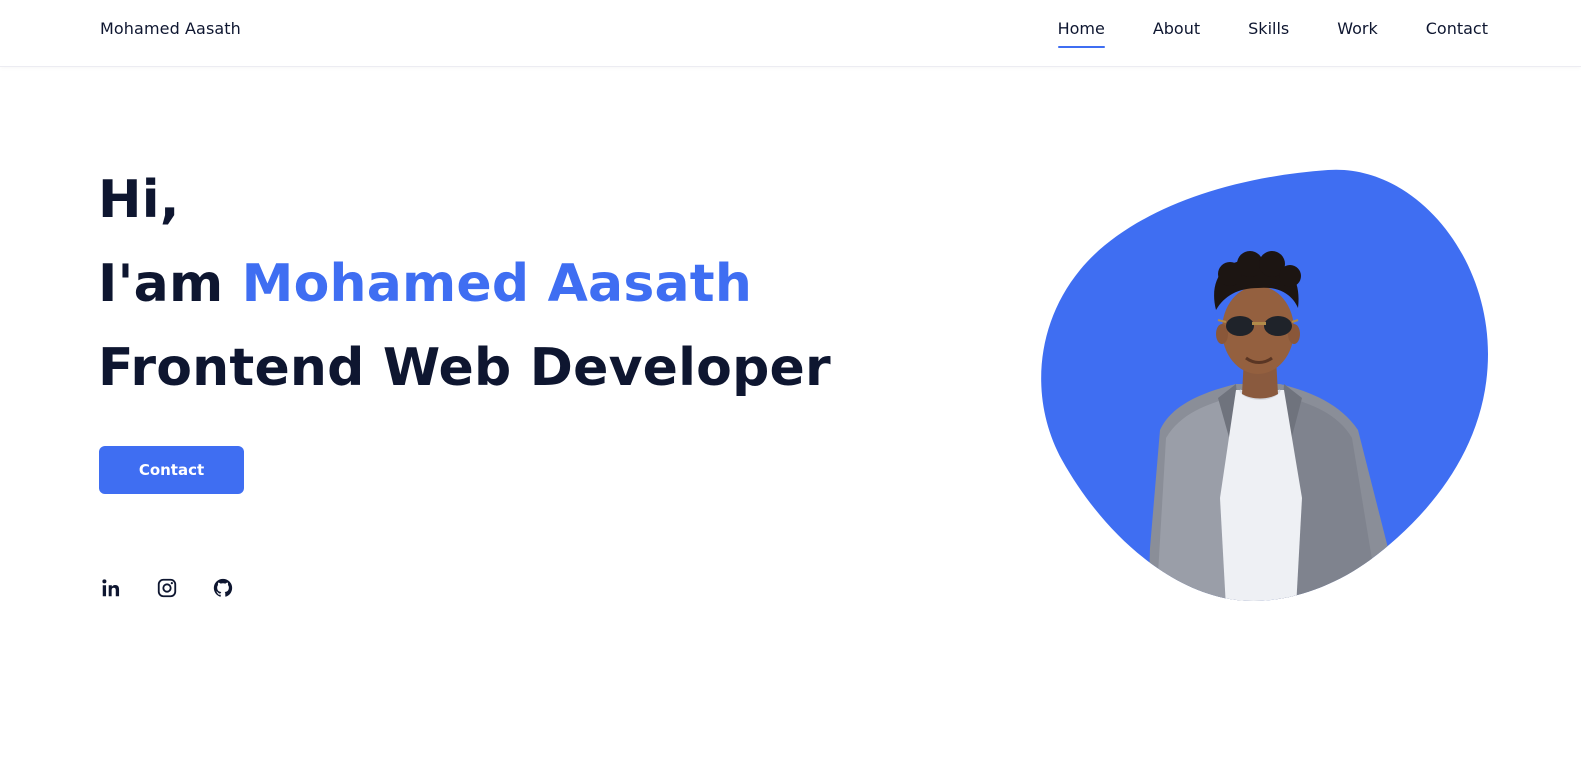 This screenshot has width=1581, height=759. I want to click on hero-name: Mohamed Aasath, so click(497, 284).